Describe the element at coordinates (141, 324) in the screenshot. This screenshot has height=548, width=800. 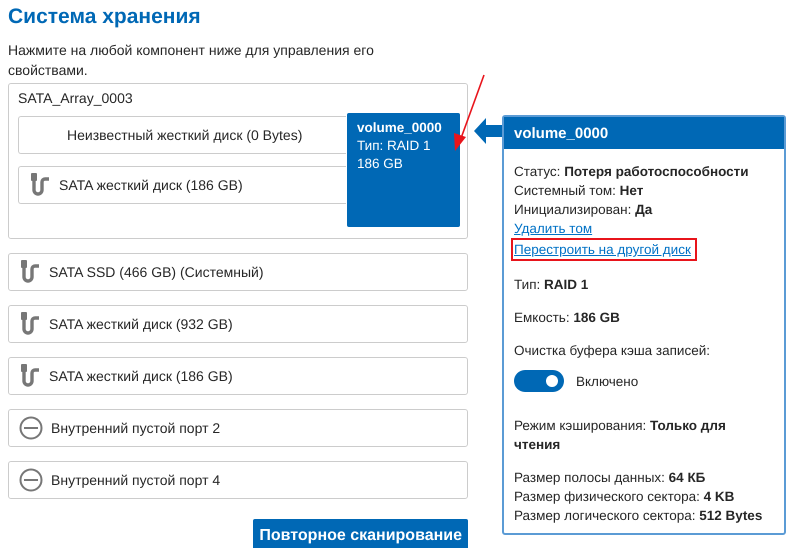
I see `disk-label: SATA жесткий диск (932 GB)` at that location.